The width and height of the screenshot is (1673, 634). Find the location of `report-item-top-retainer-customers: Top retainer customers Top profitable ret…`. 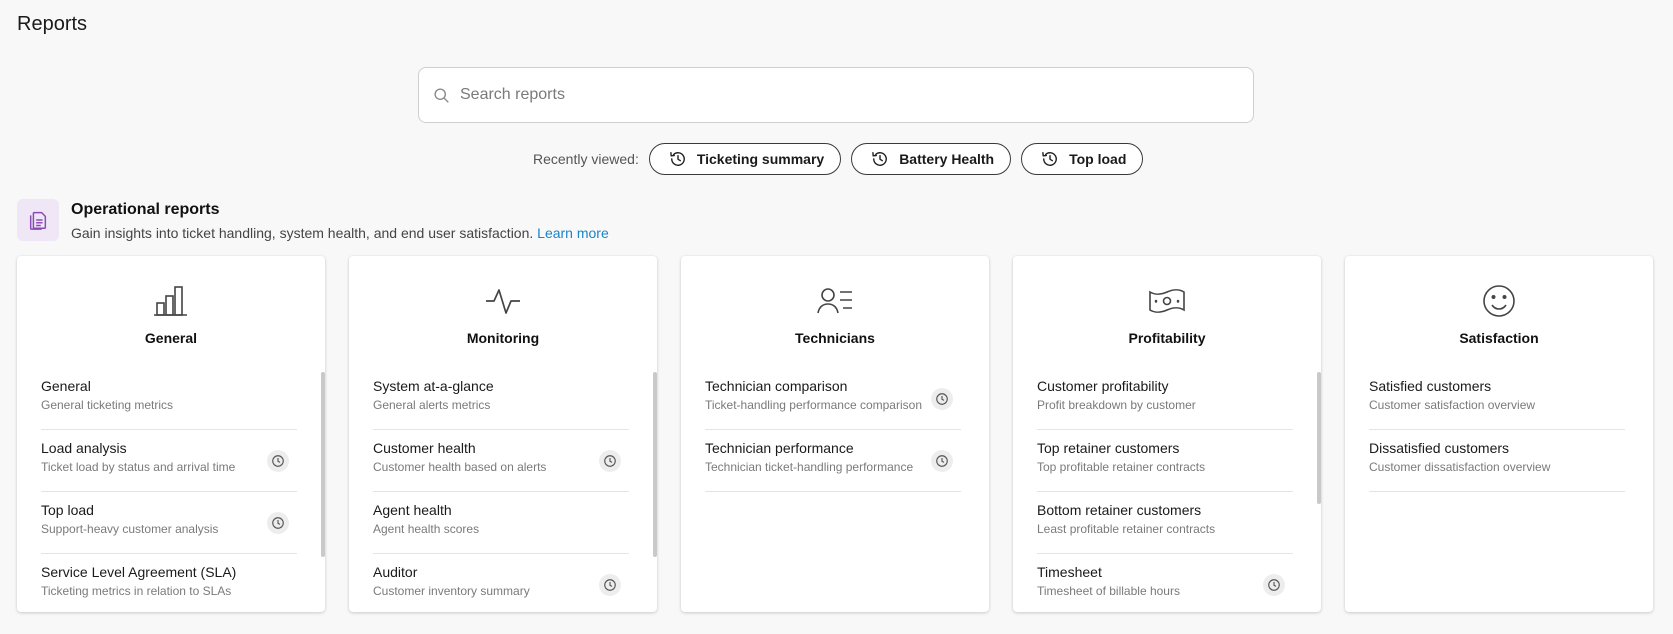

report-item-top-retainer-customers: Top retainer customers Top profitable ret… is located at coordinates (1165, 461).